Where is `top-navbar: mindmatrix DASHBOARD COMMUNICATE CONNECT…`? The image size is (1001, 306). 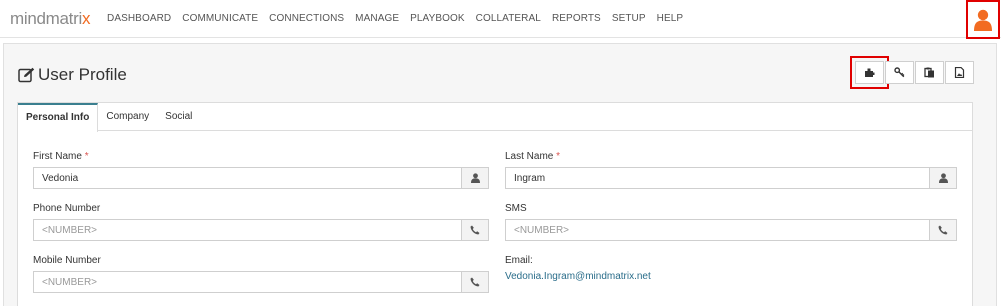
top-navbar: mindmatrix DASHBOARD COMMUNICATE CONNECT… is located at coordinates (500, 19).